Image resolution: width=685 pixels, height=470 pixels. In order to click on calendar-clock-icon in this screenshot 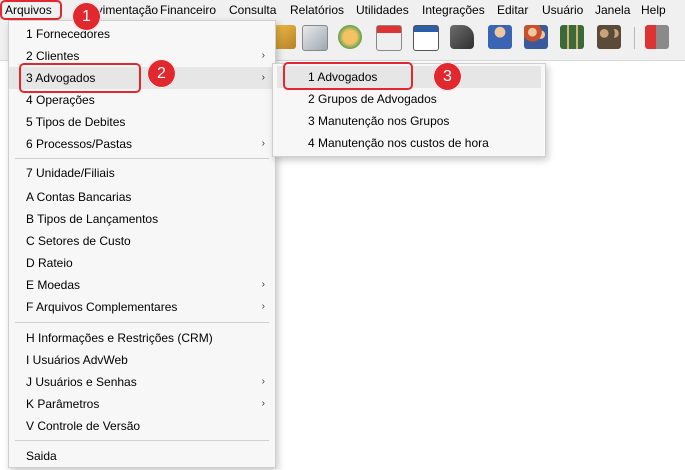, I will do `click(315, 38)`.